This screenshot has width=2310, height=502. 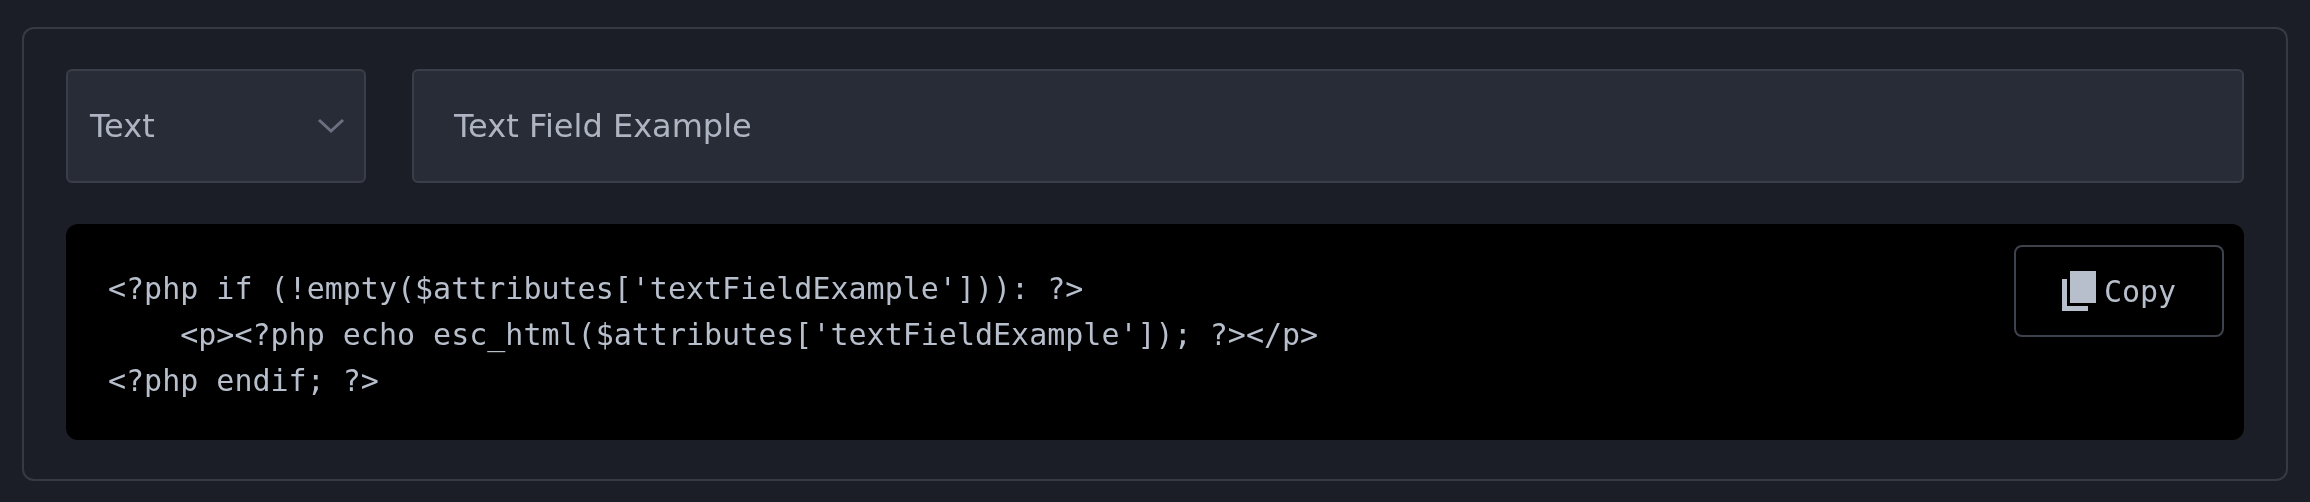 I want to click on chevron-down-icon, so click(x=331, y=126).